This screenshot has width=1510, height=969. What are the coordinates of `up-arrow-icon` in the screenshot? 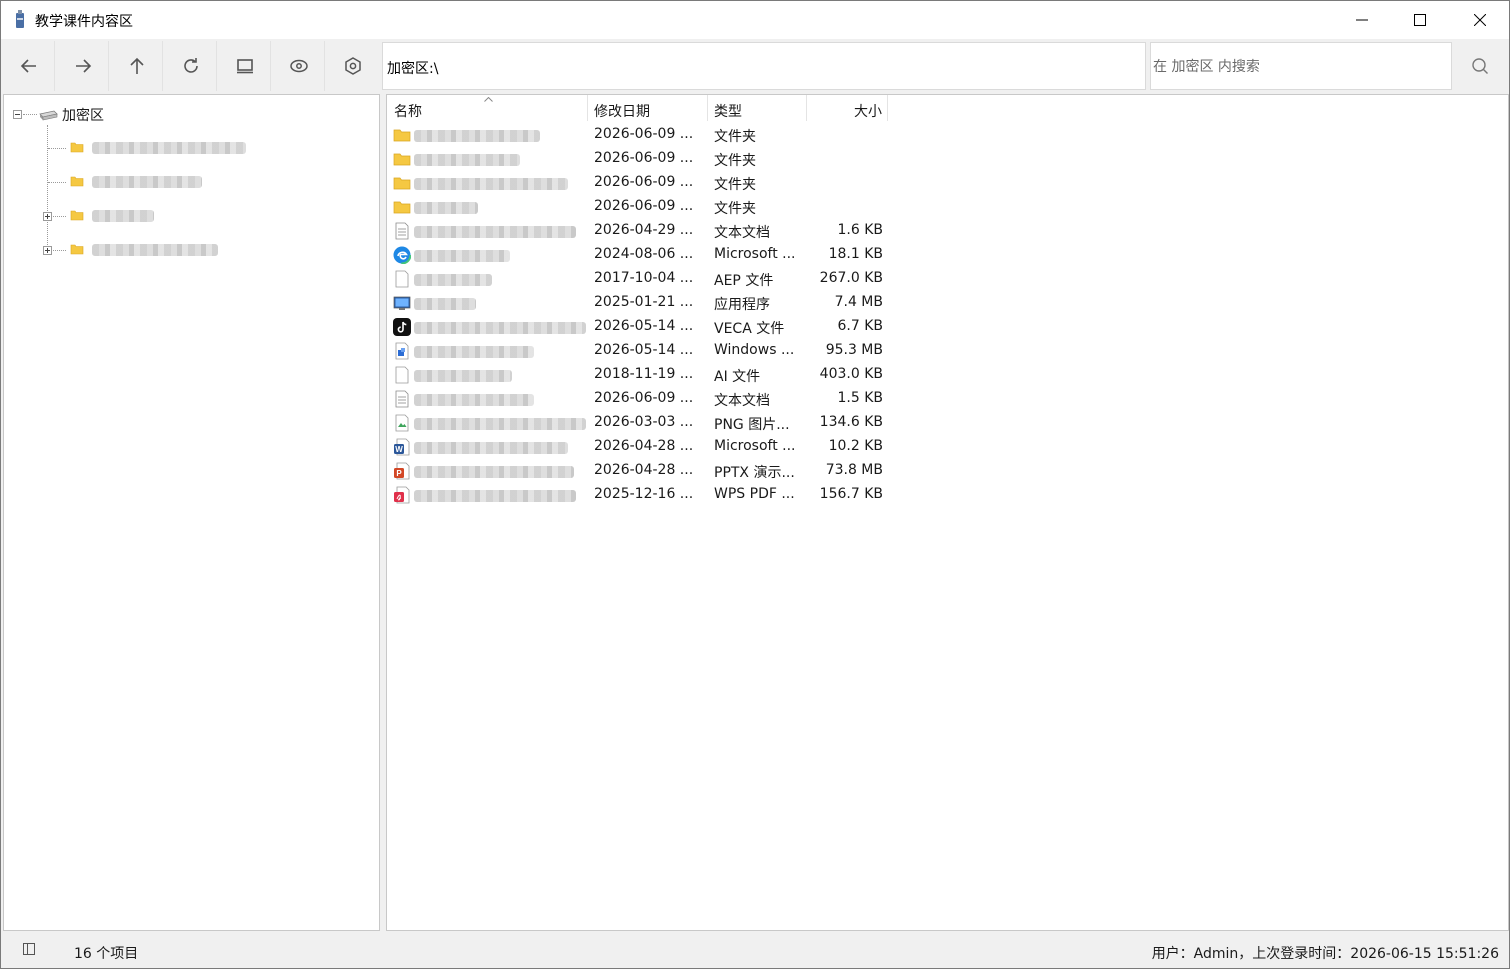 It's located at (136, 65).